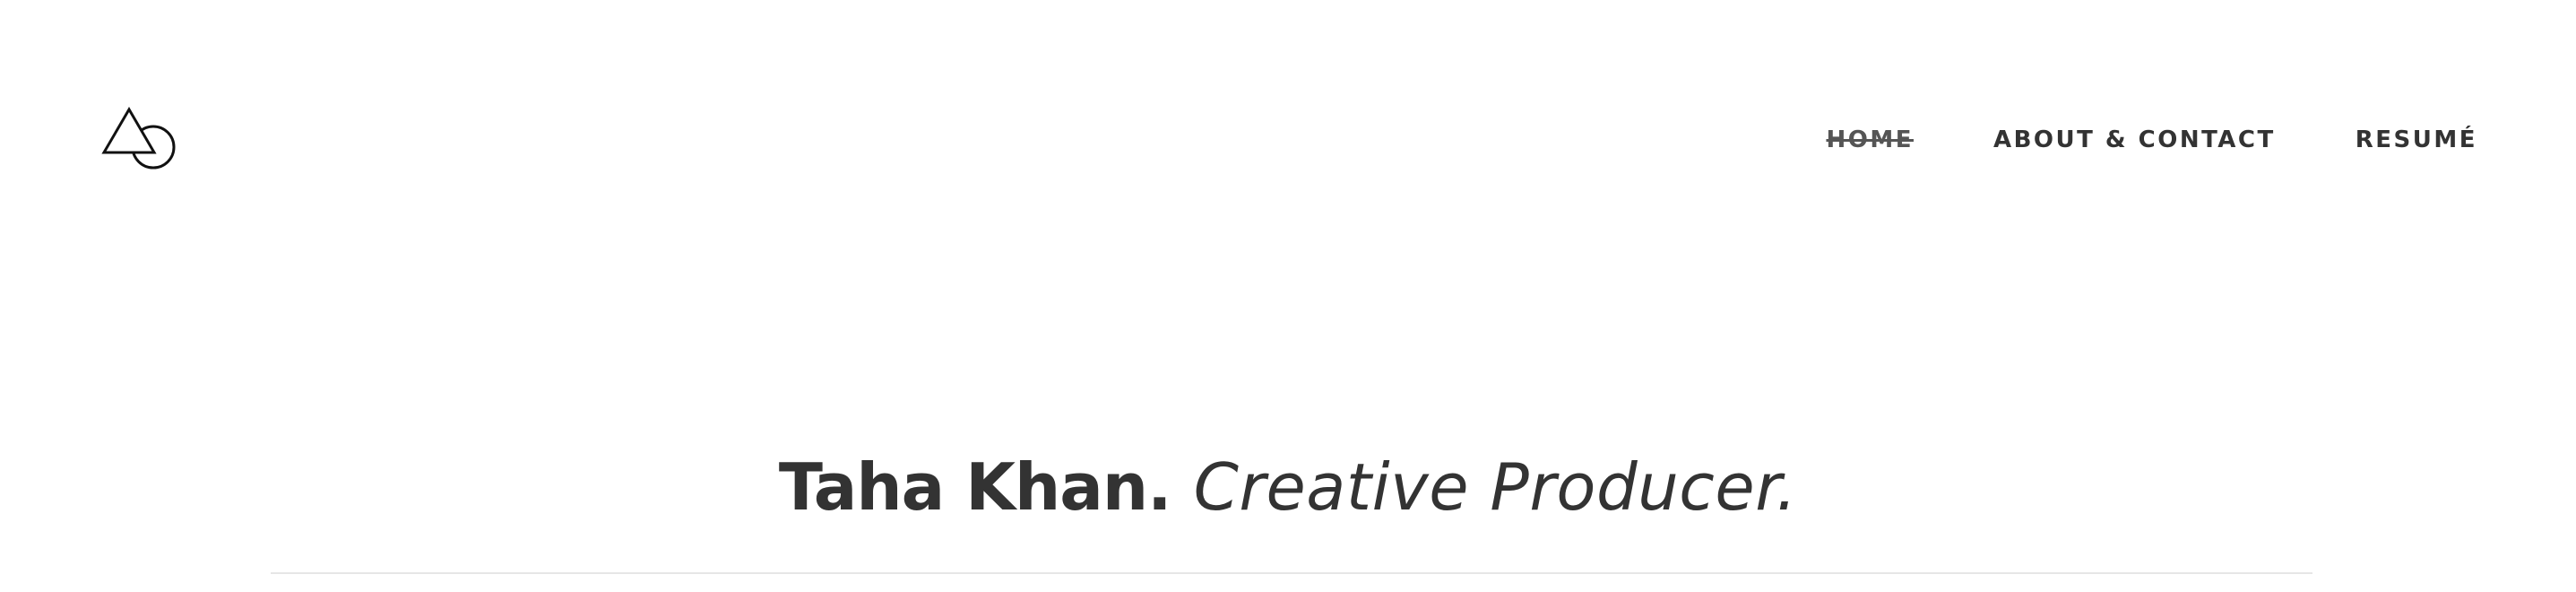 This screenshot has width=2576, height=592. Describe the element at coordinates (975, 488) in the screenshot. I see `hero-name: Taha Khan.` at that location.